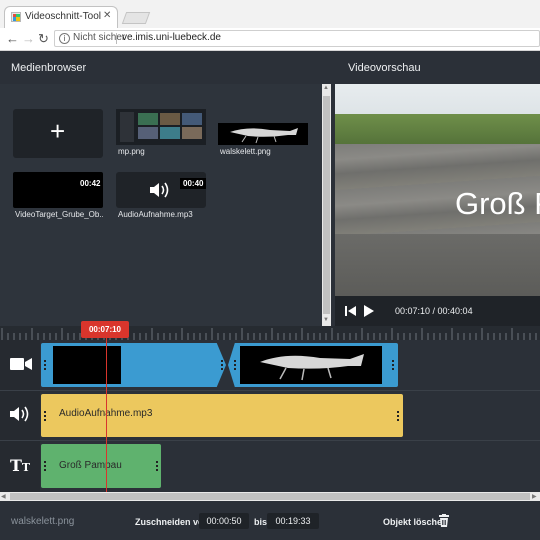 The height and width of the screenshot is (540, 540). Describe the element at coordinates (222, 415) in the screenshot. I see `audio-clip: AudioAufnahme.mp3` at that location.